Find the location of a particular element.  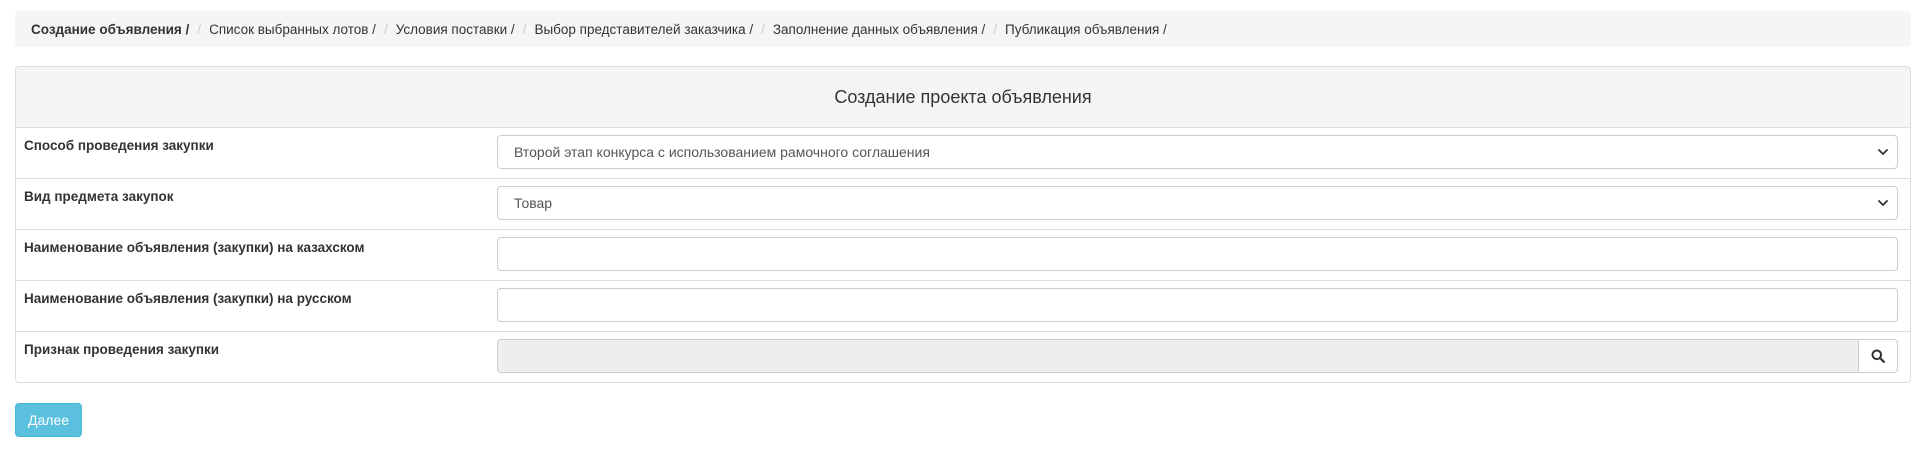

subject-type-label: Вид предмета закупок is located at coordinates (99, 196).